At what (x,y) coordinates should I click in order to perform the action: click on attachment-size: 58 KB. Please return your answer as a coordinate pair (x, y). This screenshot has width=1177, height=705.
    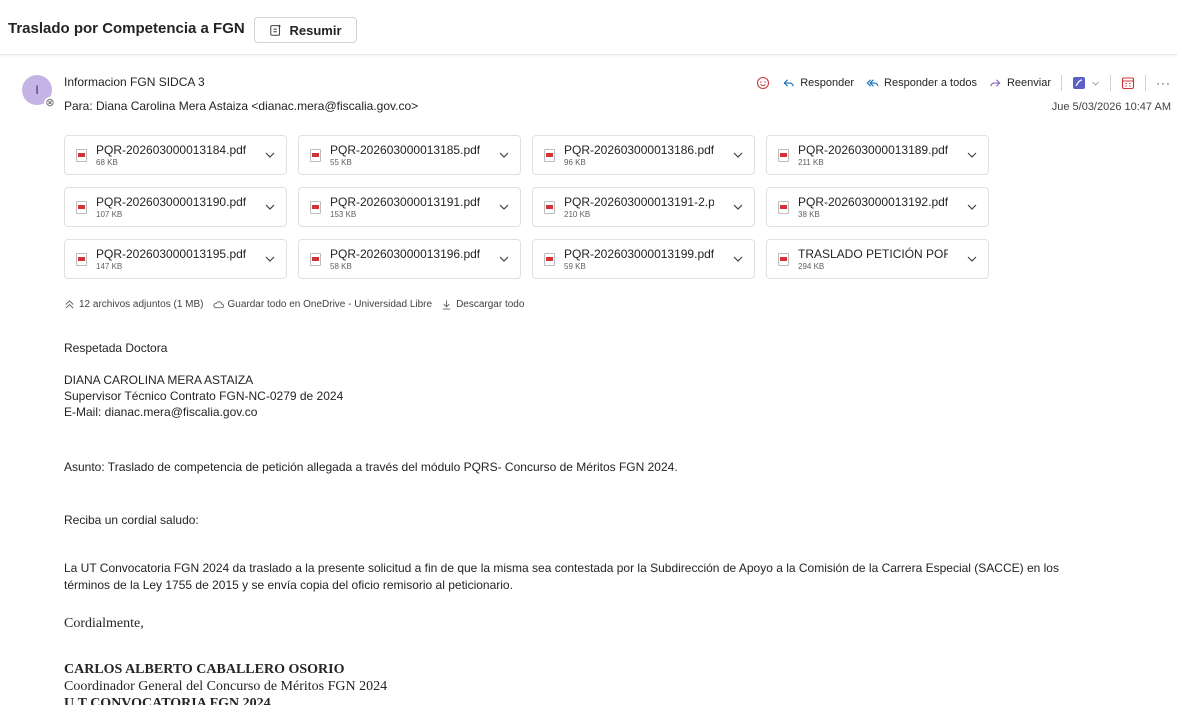
    Looking at the image, I should click on (341, 266).